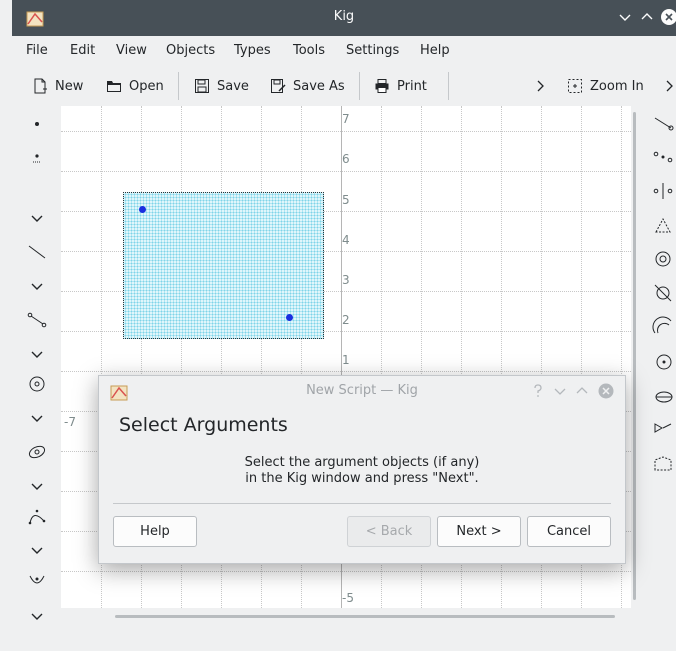  I want to click on new-document-icon, so click(40, 86).